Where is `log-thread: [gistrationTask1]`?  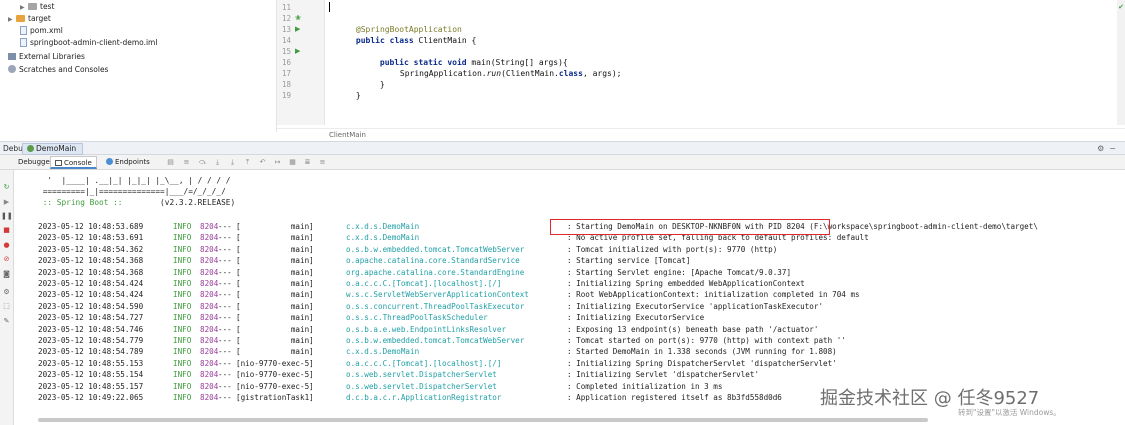 log-thread: [gistrationTask1] is located at coordinates (275, 397).